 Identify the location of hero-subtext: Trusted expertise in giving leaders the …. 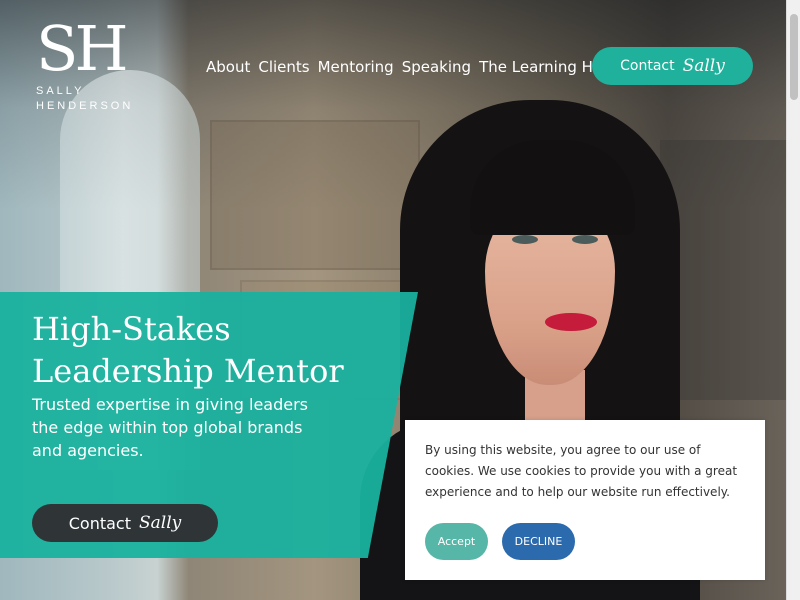
(170, 427).